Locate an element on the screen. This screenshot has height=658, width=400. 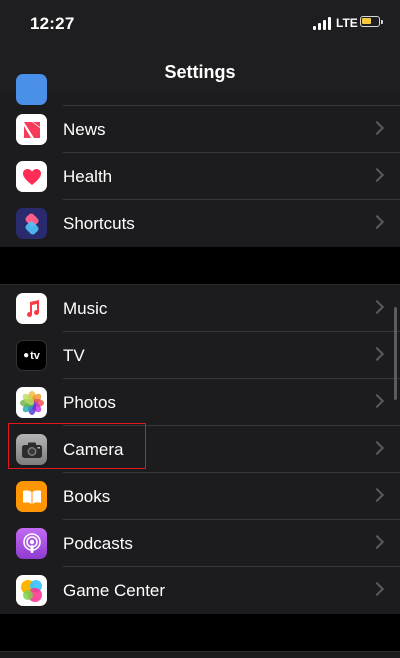
settings-row-photos: Photos is located at coordinates (200, 402).